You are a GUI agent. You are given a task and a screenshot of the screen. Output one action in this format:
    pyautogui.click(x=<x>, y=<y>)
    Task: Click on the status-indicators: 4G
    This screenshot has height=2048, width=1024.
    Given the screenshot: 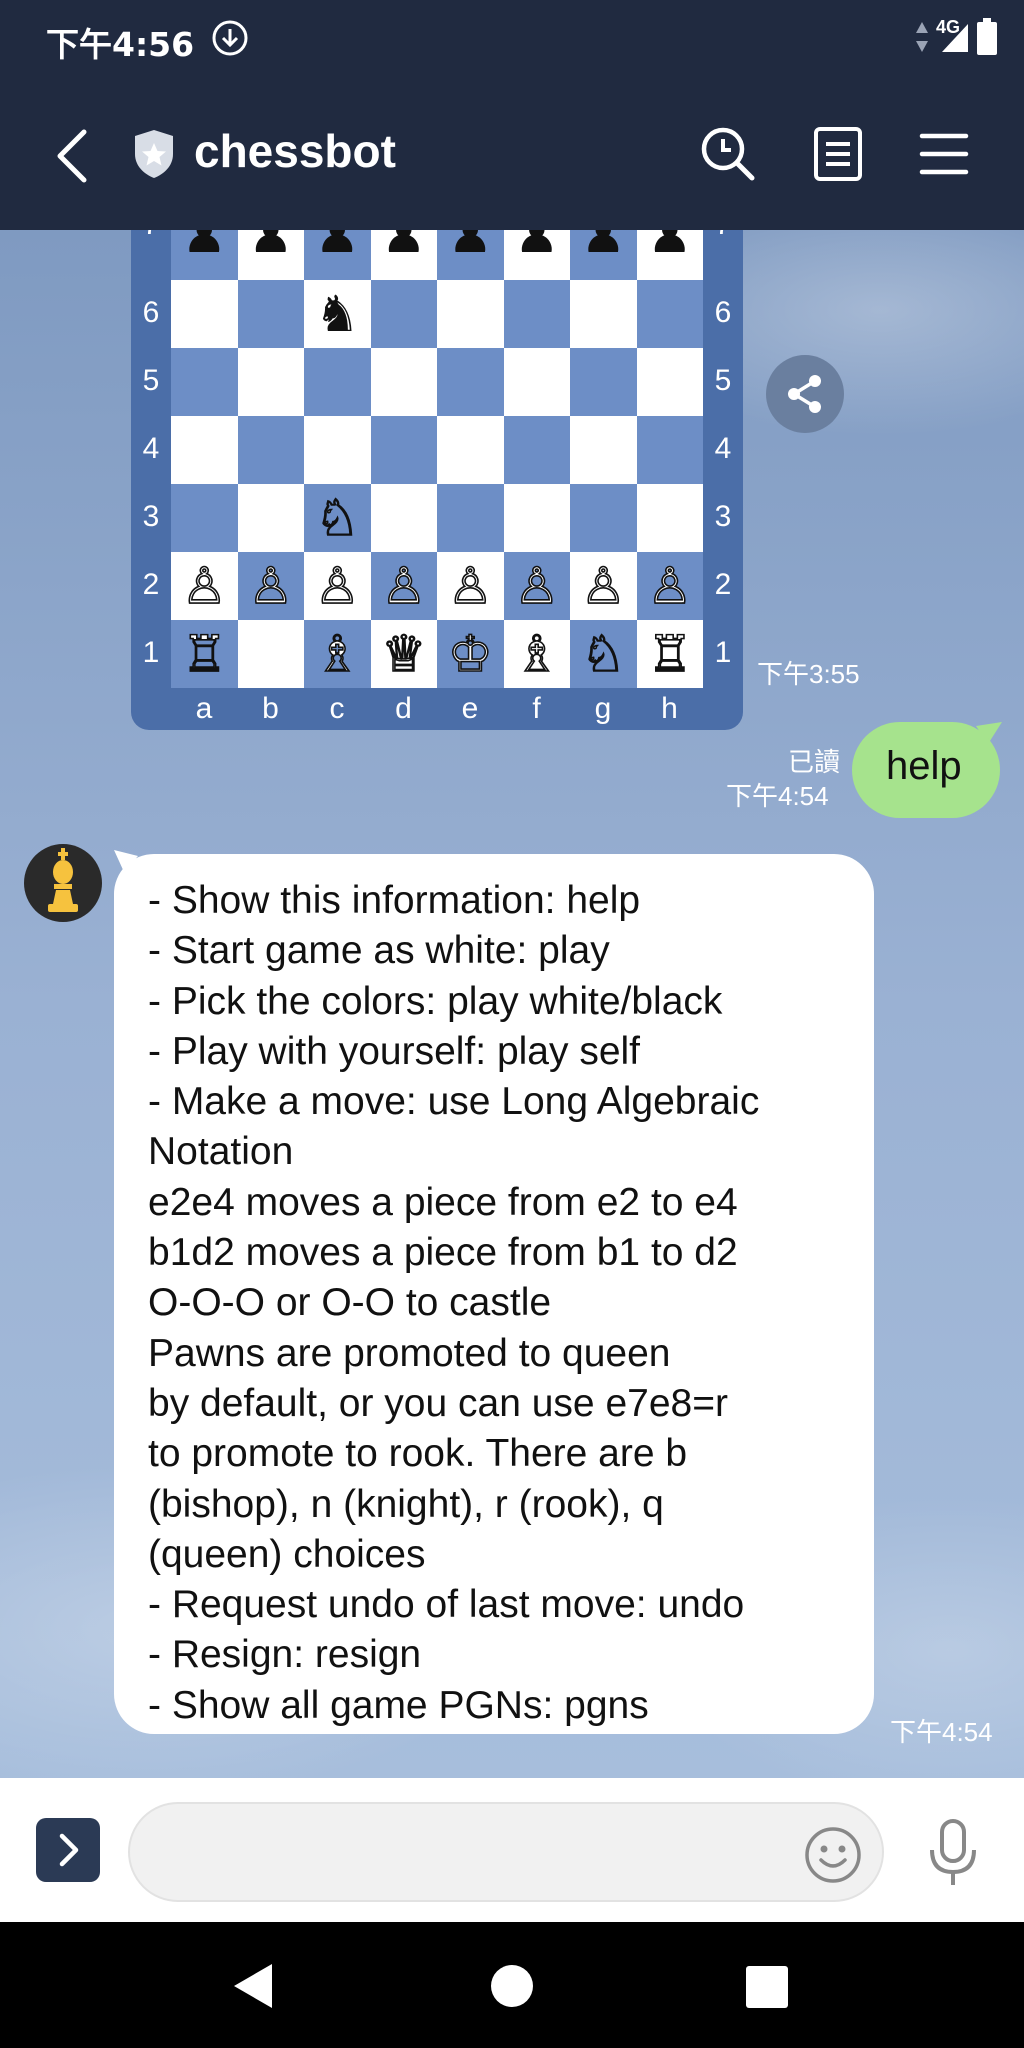 What is the action you would take?
    pyautogui.click(x=956, y=37)
    